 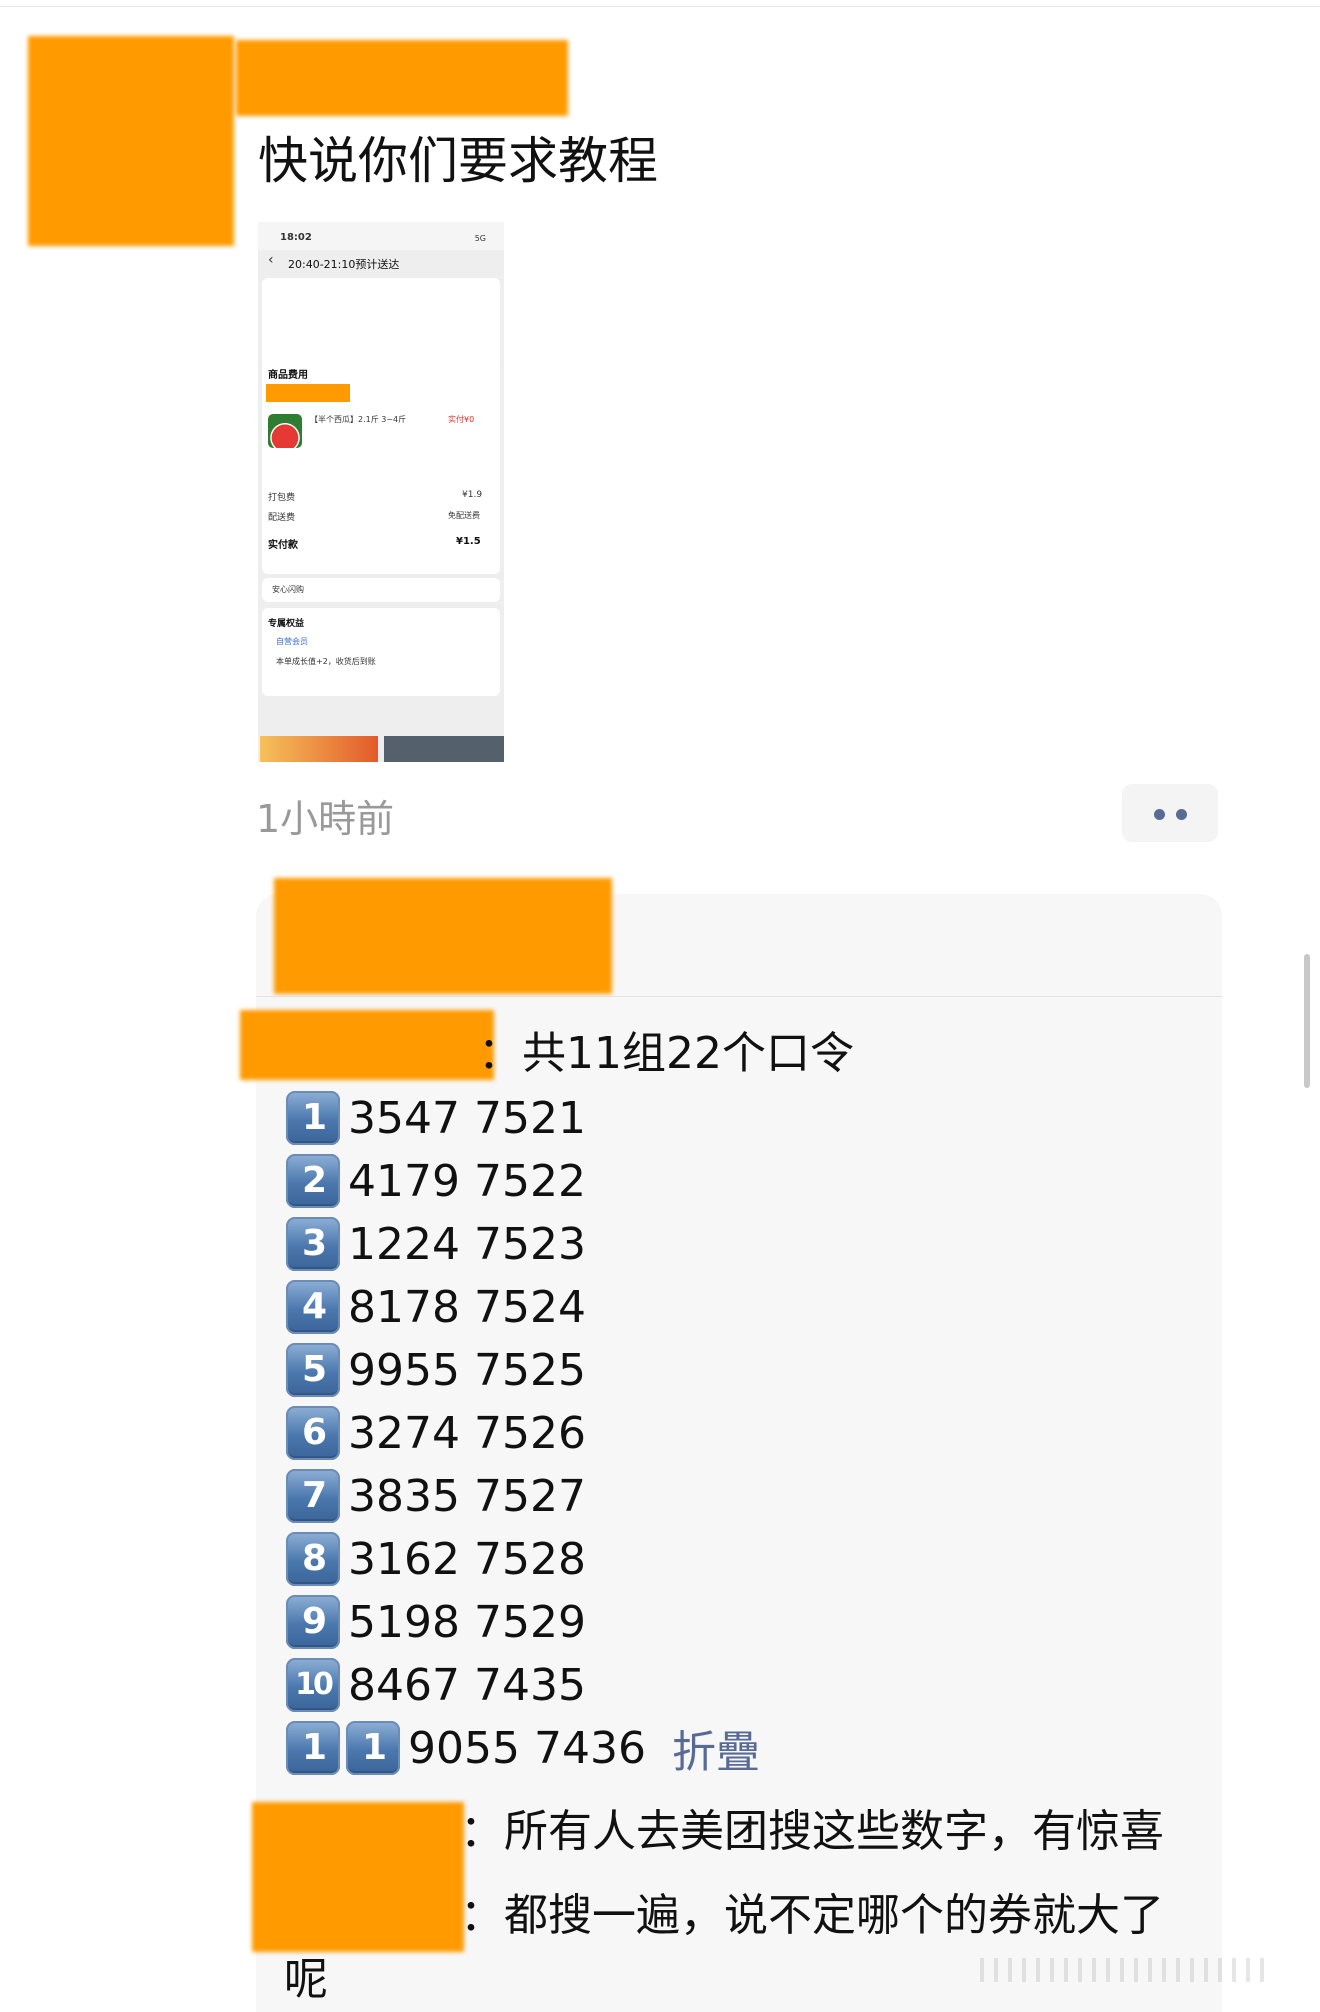 What do you see at coordinates (308, 393) in the screenshot?
I see `store-name-redaction` at bounding box center [308, 393].